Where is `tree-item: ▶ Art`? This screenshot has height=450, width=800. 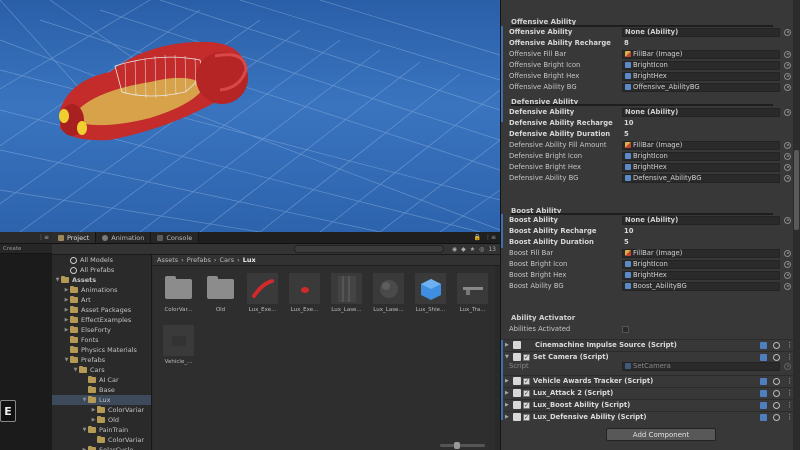 tree-item: ▶ Art is located at coordinates (101, 300).